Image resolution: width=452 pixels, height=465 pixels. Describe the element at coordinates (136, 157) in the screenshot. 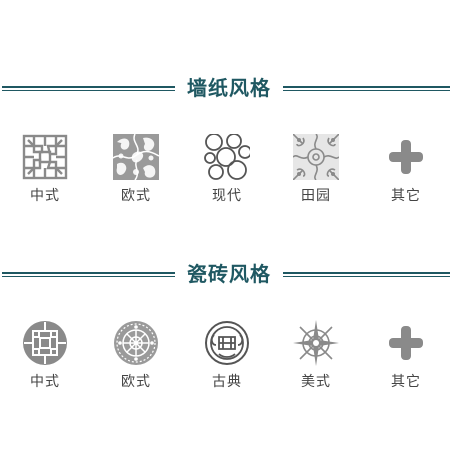

I see `damask-pattern-icon` at that location.